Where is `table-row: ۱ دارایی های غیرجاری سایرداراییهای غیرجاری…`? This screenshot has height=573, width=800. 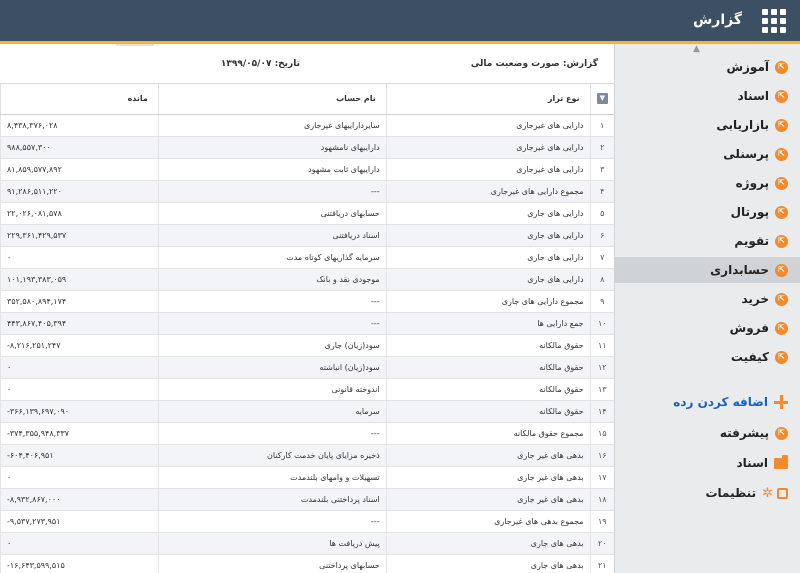 table-row: ۱ دارایی های غیرجاری سایرداراییهای غیرجاری… is located at coordinates (307, 125).